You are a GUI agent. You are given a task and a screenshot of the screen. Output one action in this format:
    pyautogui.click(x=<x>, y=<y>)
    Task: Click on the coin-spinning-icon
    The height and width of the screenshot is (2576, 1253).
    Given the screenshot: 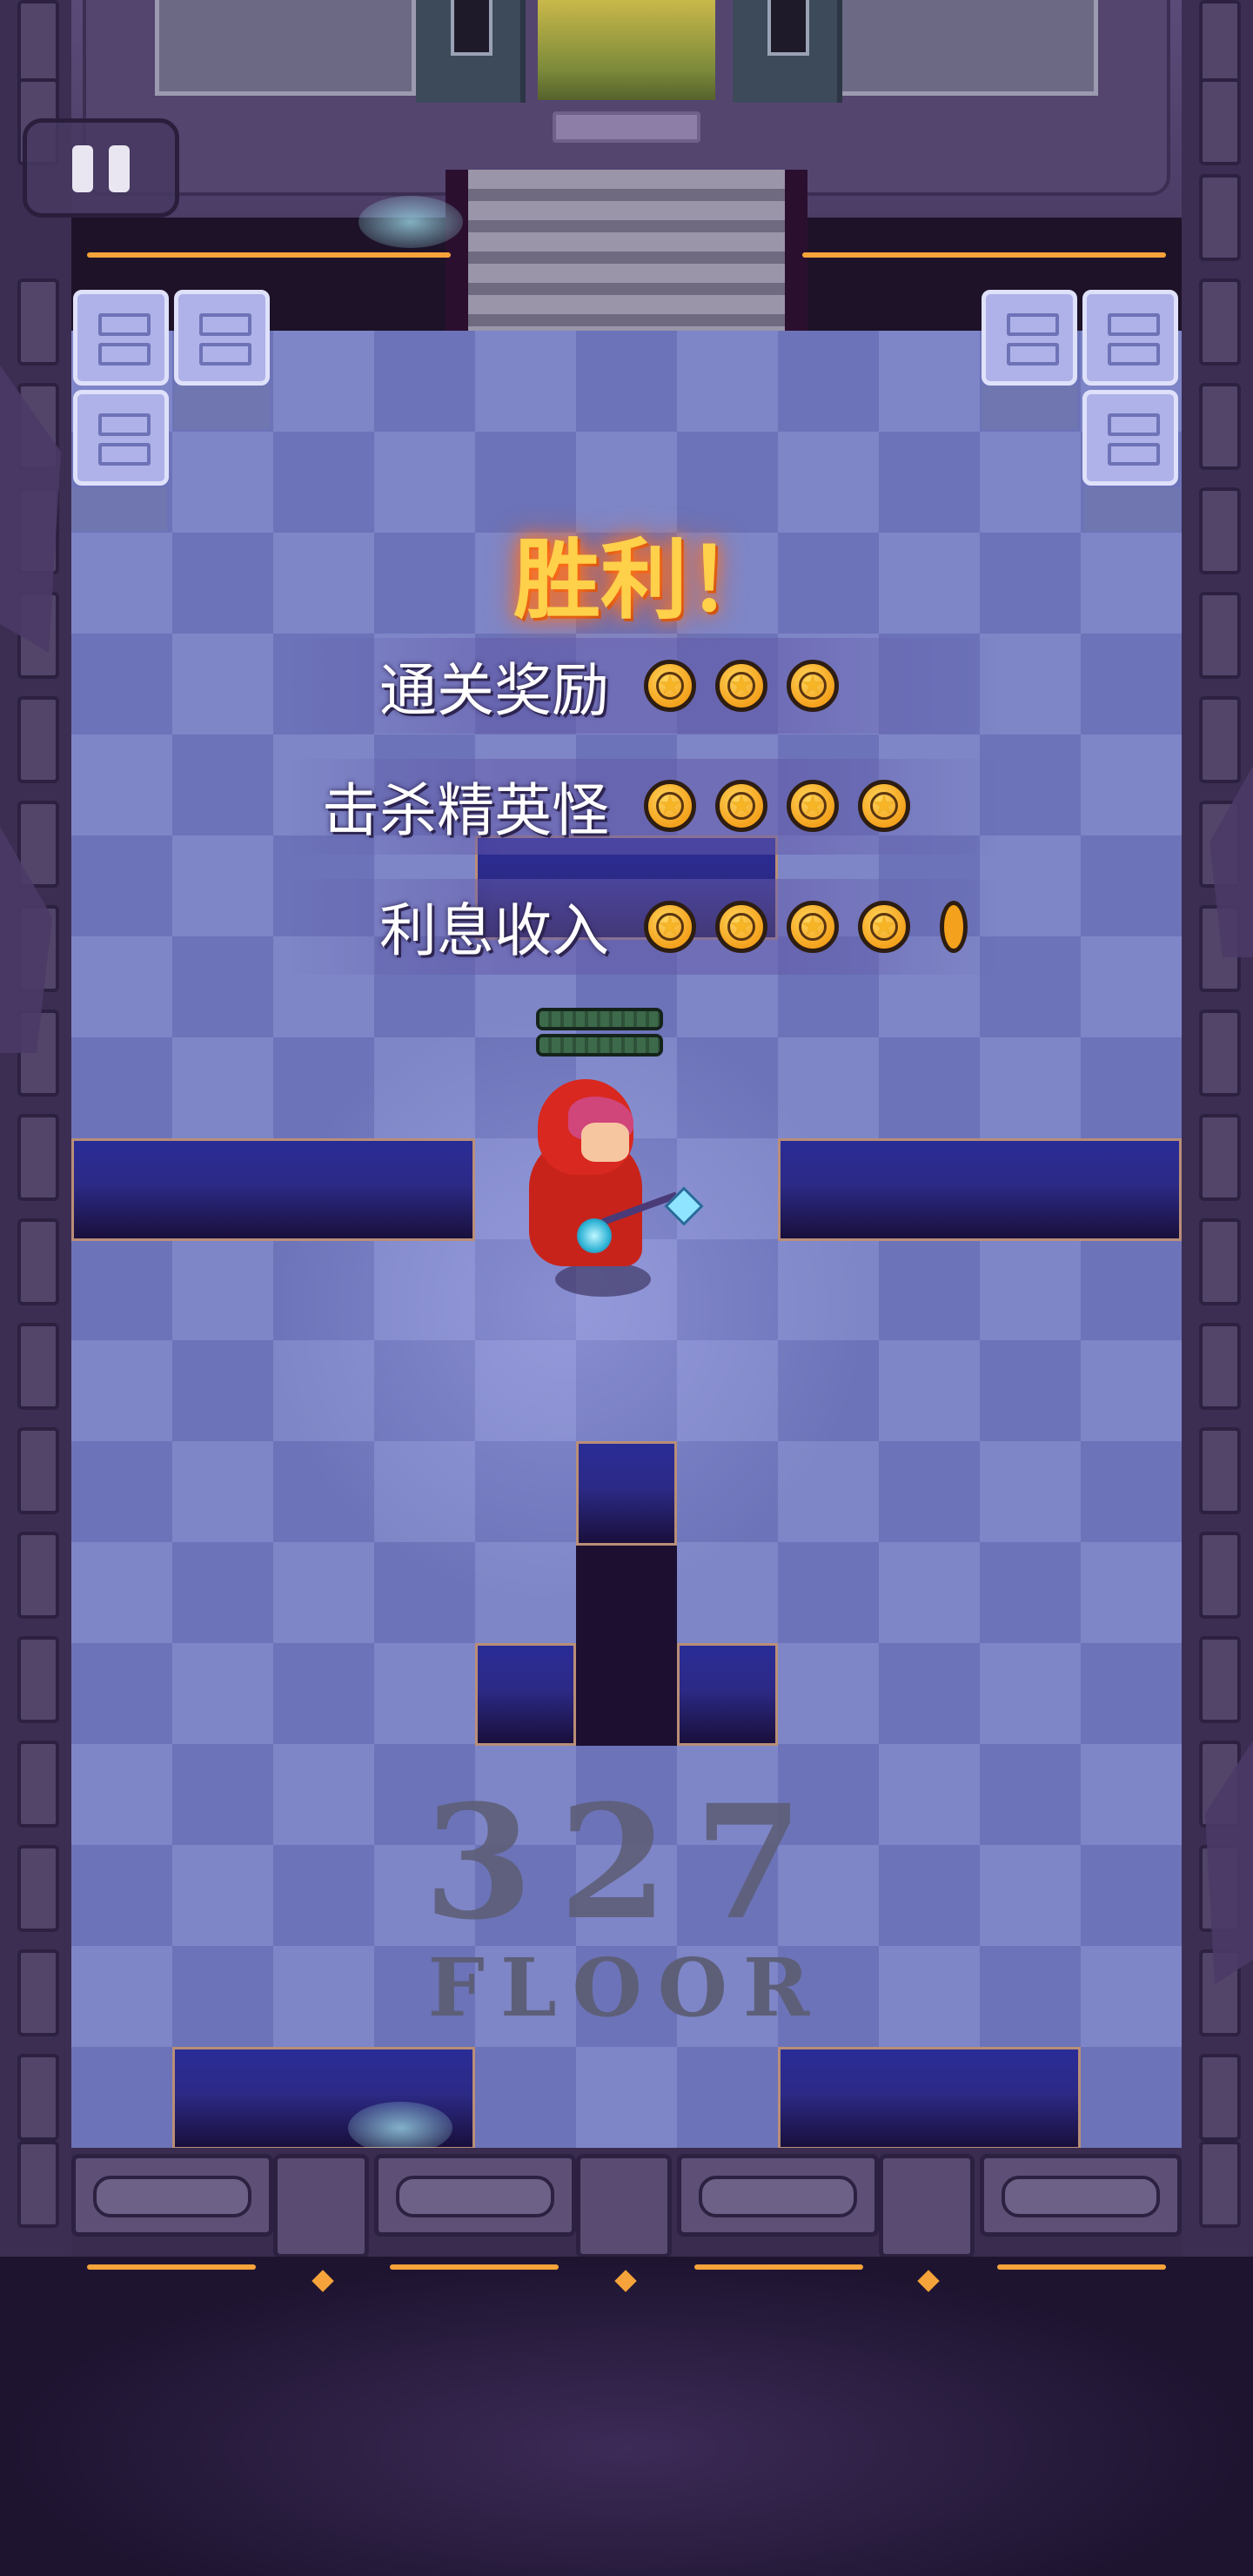 What is the action you would take?
    pyautogui.click(x=954, y=927)
    